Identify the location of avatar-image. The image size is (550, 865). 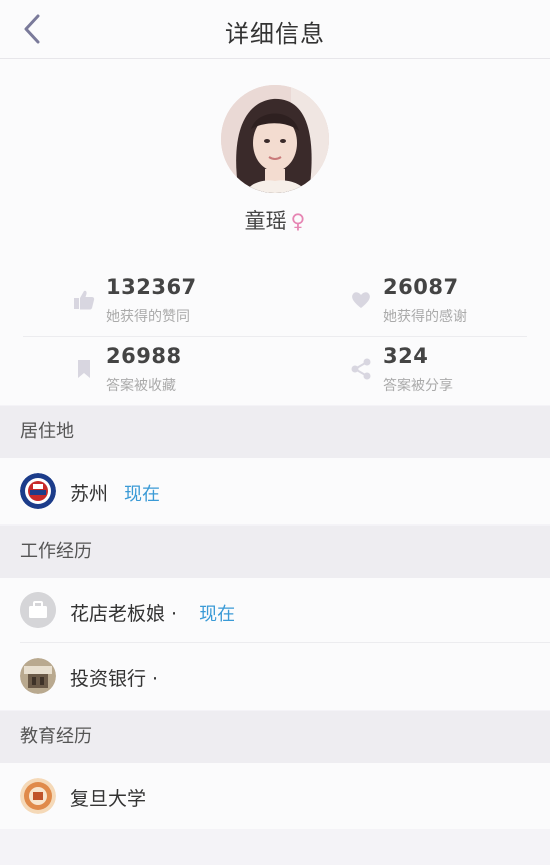
(275, 139).